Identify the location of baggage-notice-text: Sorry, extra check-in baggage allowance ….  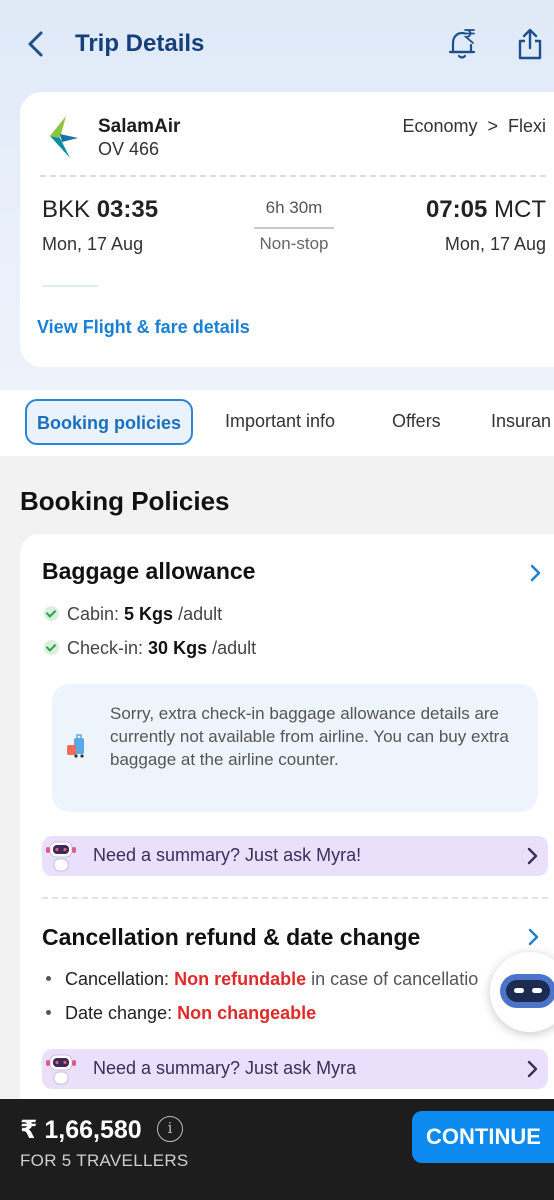
(309, 736).